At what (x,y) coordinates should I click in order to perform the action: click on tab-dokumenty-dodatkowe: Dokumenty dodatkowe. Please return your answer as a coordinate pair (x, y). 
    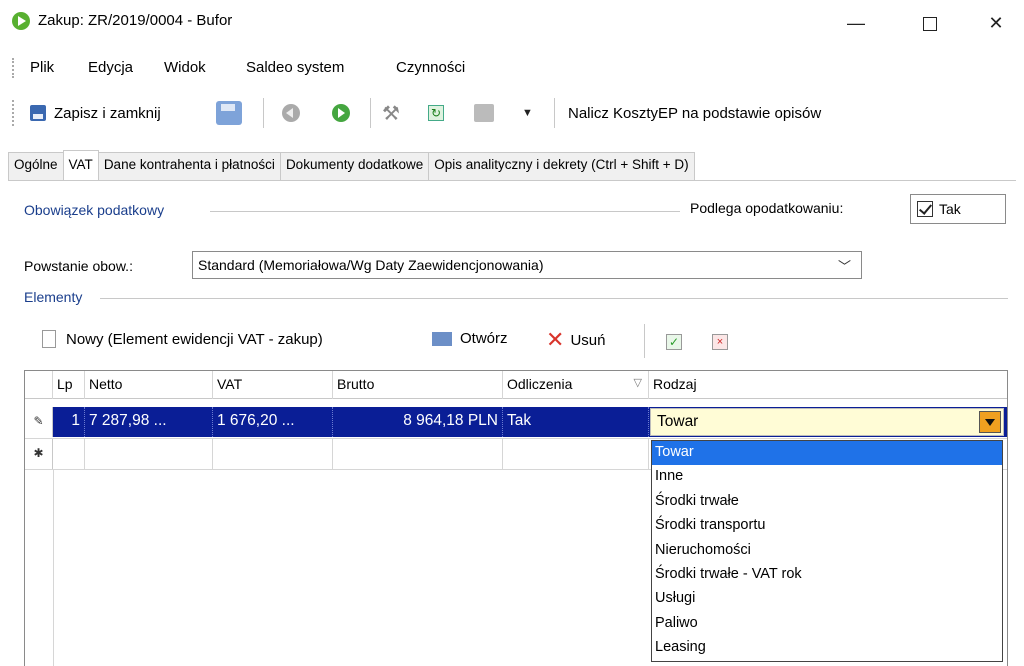
    Looking at the image, I should click on (354, 166).